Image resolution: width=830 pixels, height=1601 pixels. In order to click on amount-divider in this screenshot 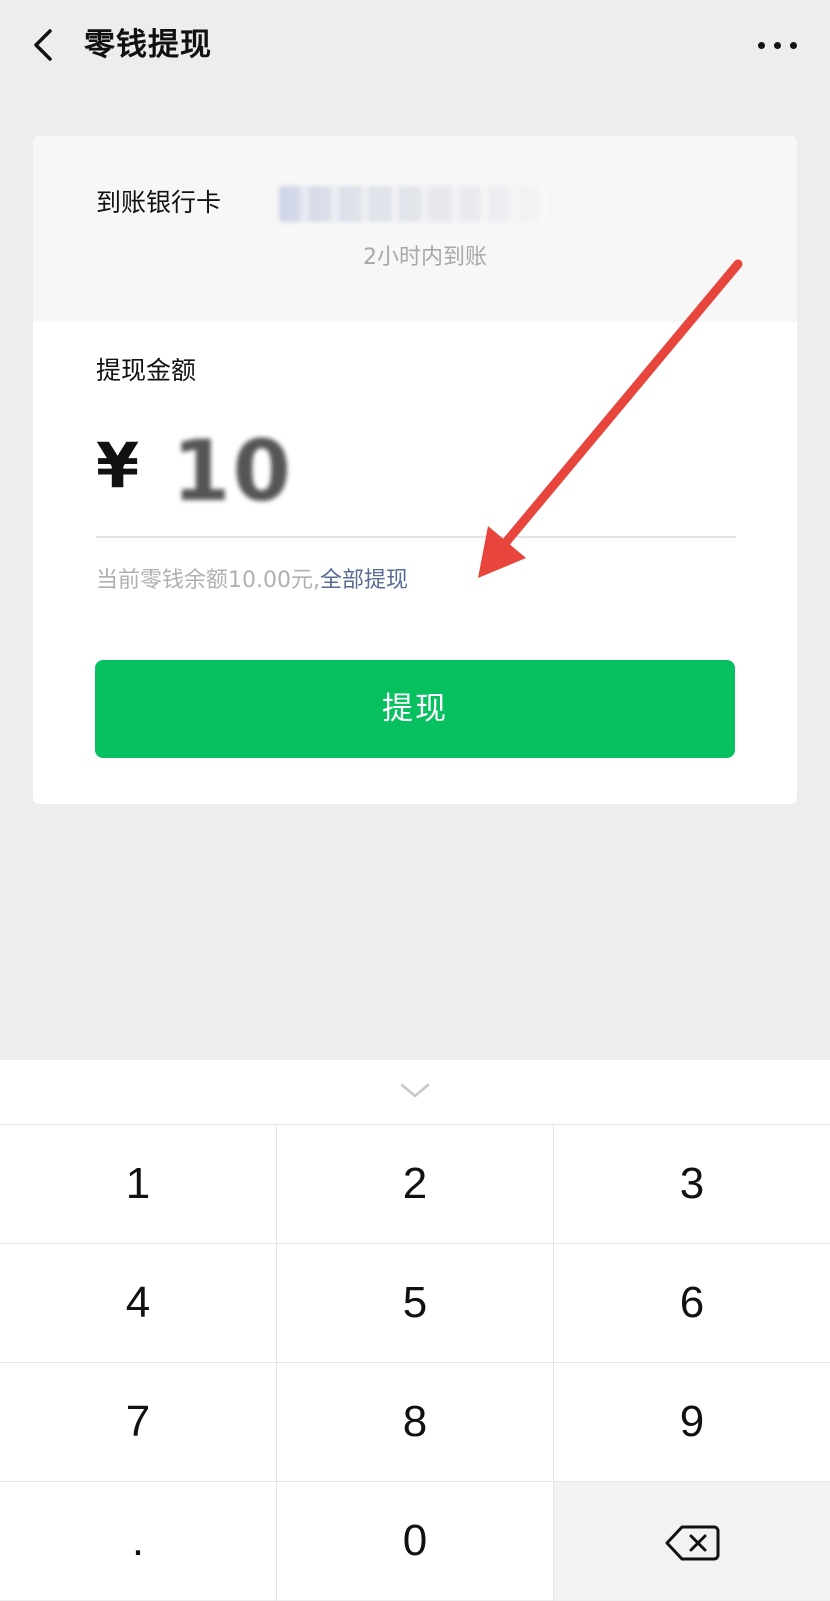, I will do `click(416, 537)`.